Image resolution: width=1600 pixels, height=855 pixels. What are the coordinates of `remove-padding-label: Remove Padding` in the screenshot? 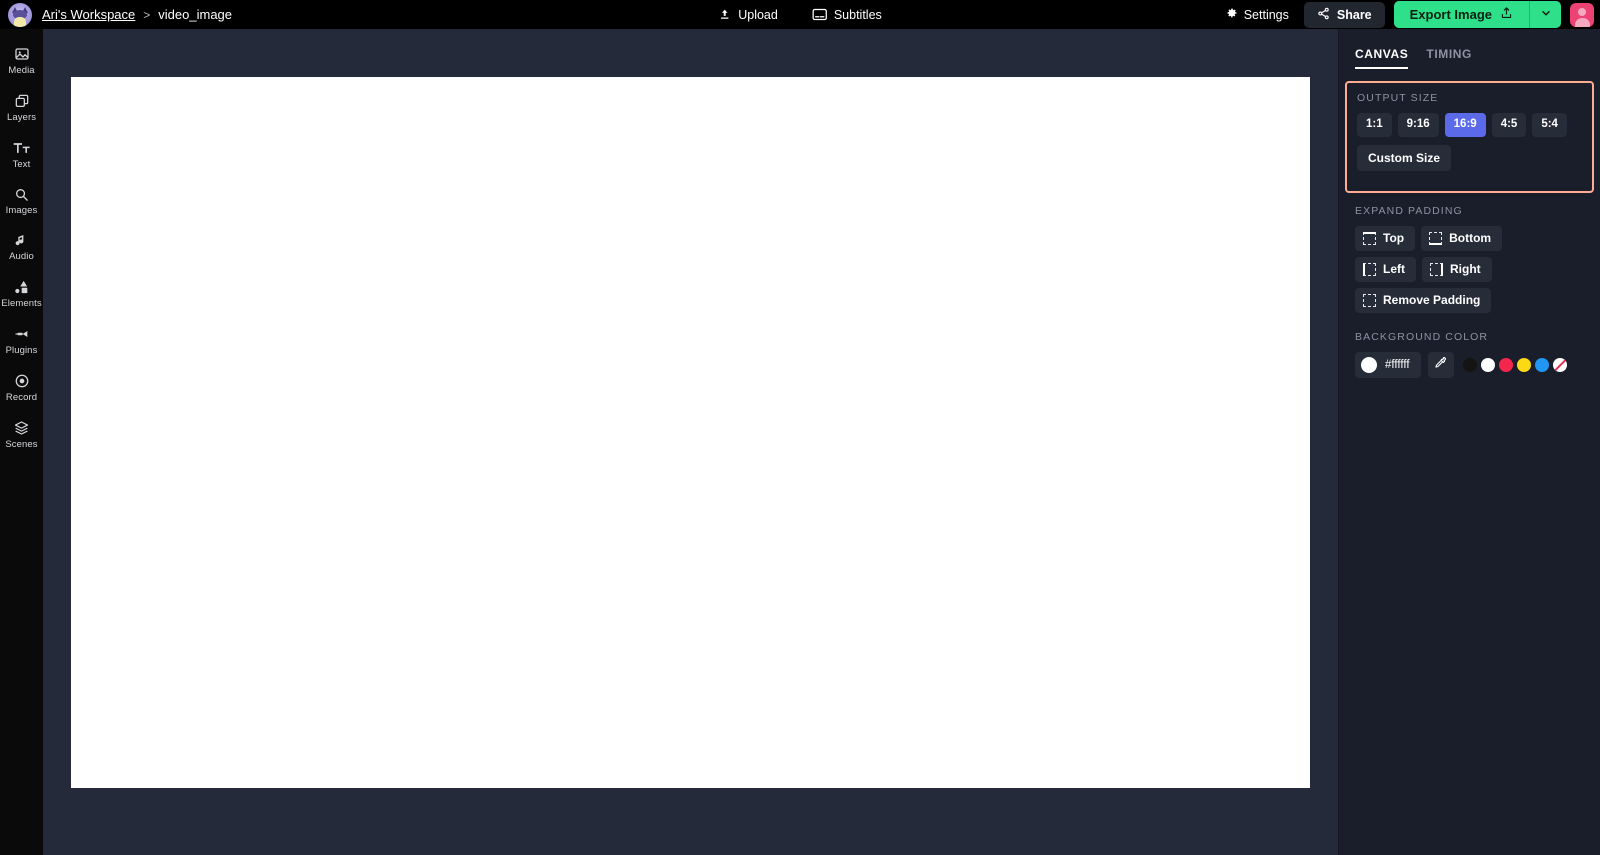 It's located at (1432, 300).